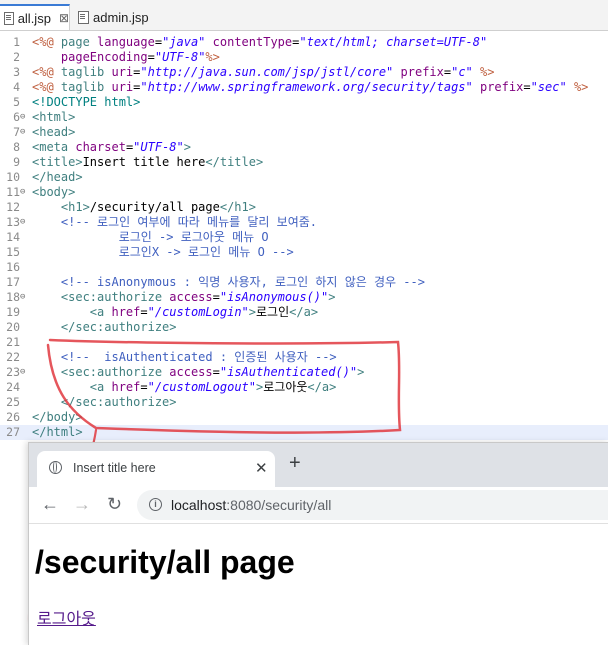 Image resolution: width=608 pixels, height=645 pixels. Describe the element at coordinates (16, 117) in the screenshot. I see `line-number: 6` at that location.